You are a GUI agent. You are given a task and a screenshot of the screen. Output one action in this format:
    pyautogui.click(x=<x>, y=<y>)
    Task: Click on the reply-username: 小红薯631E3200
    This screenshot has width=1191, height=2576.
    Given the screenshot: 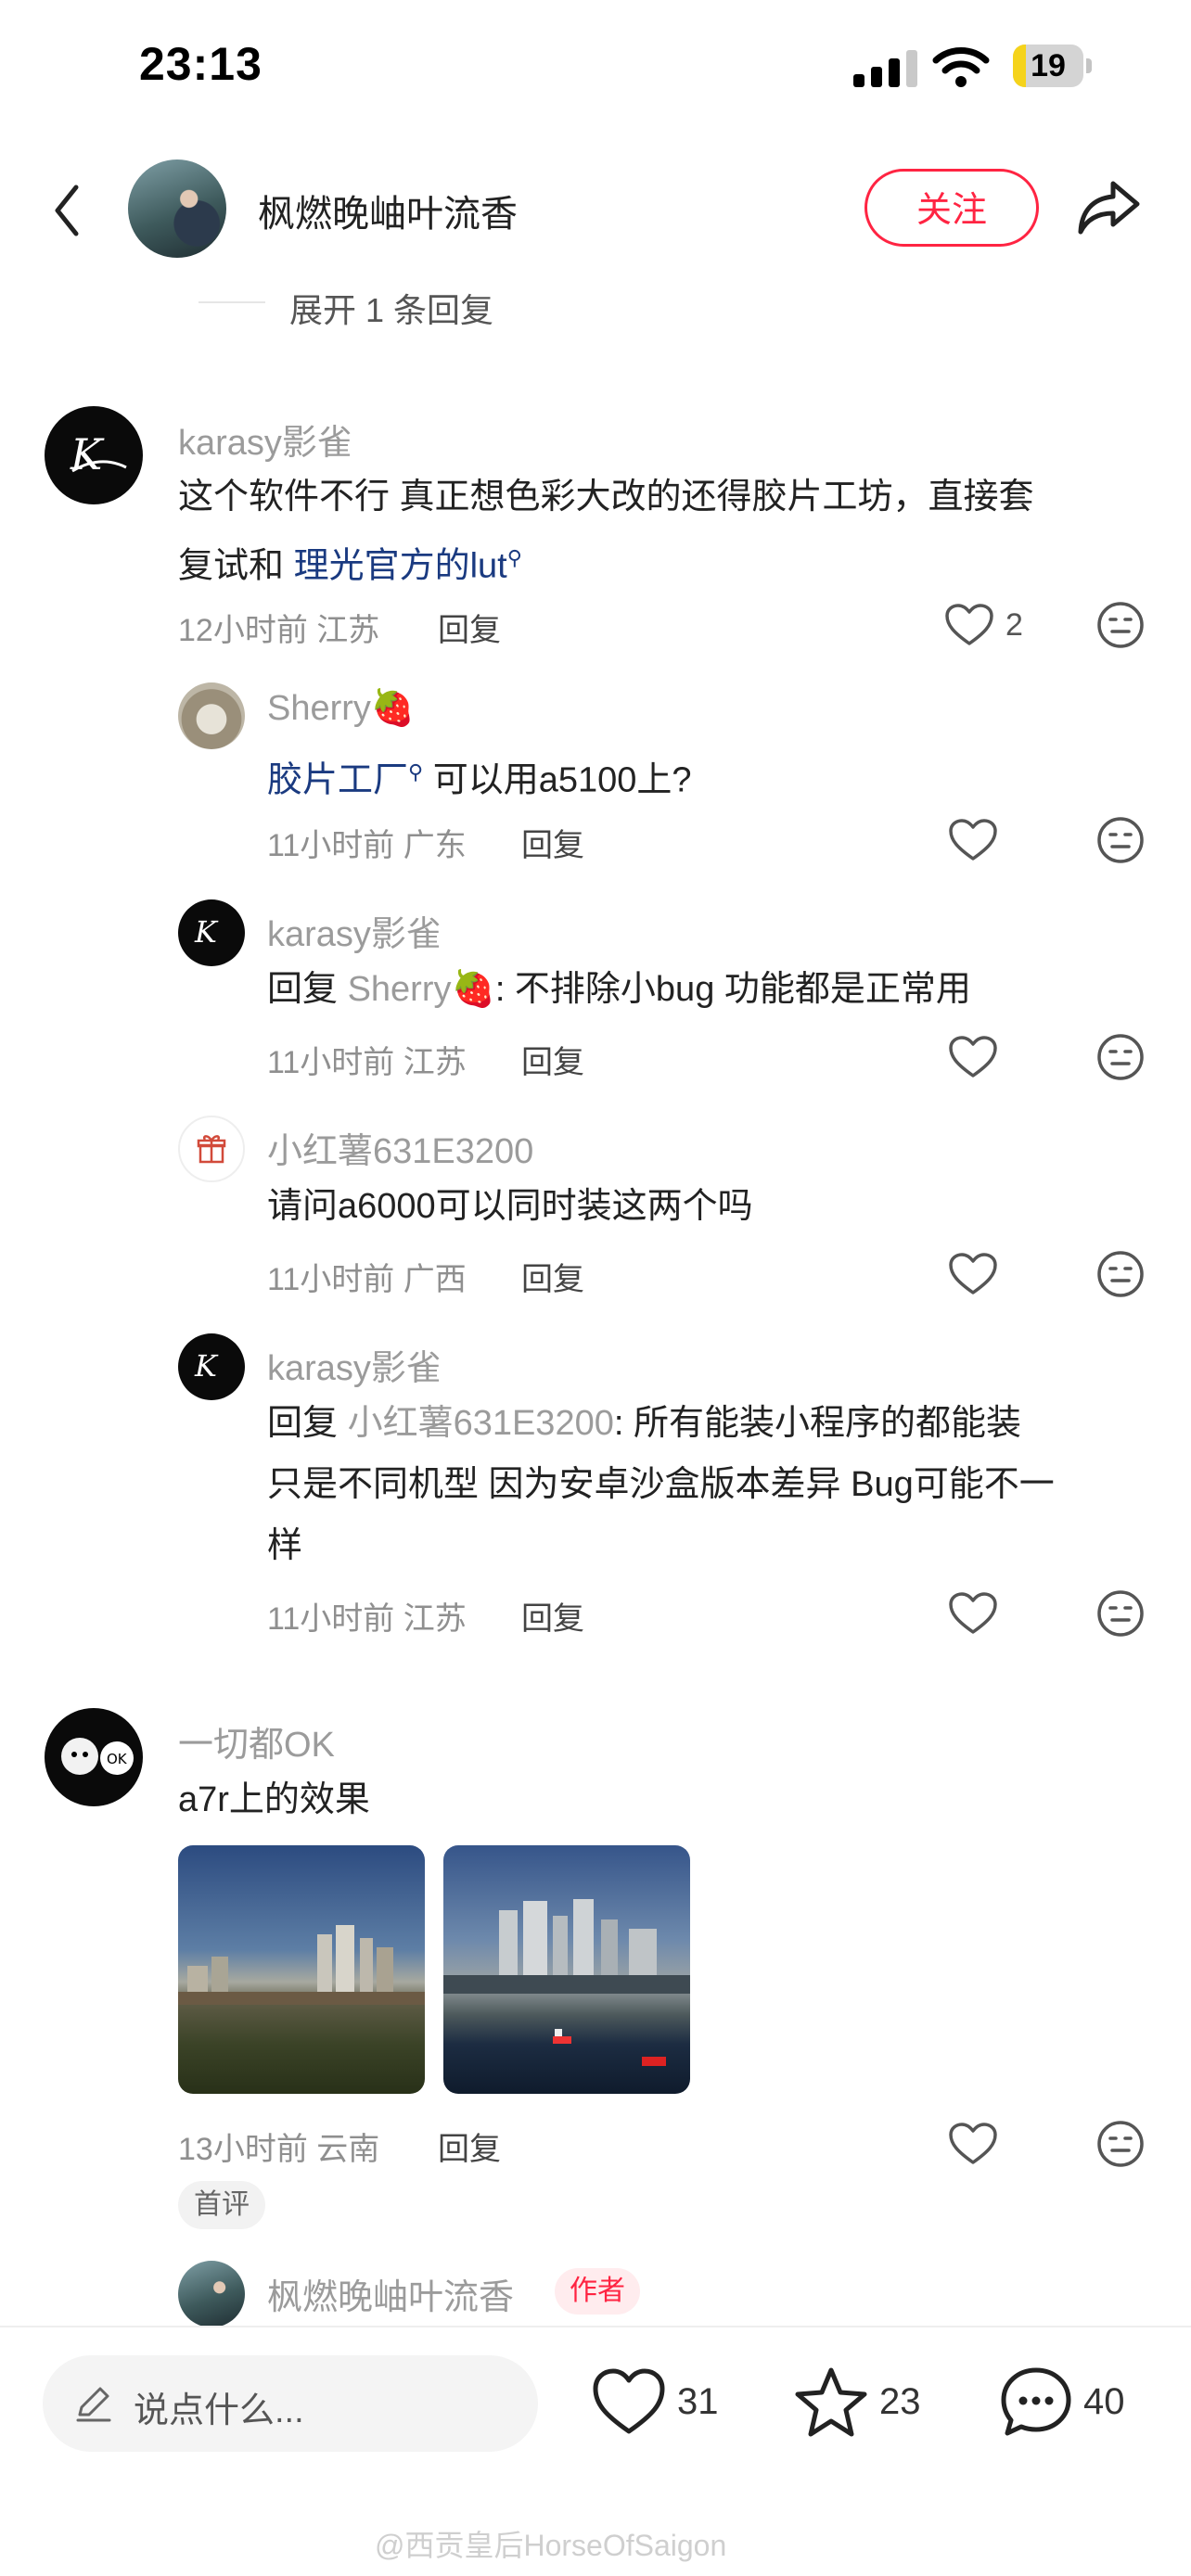 What is the action you would take?
    pyautogui.click(x=400, y=1147)
    